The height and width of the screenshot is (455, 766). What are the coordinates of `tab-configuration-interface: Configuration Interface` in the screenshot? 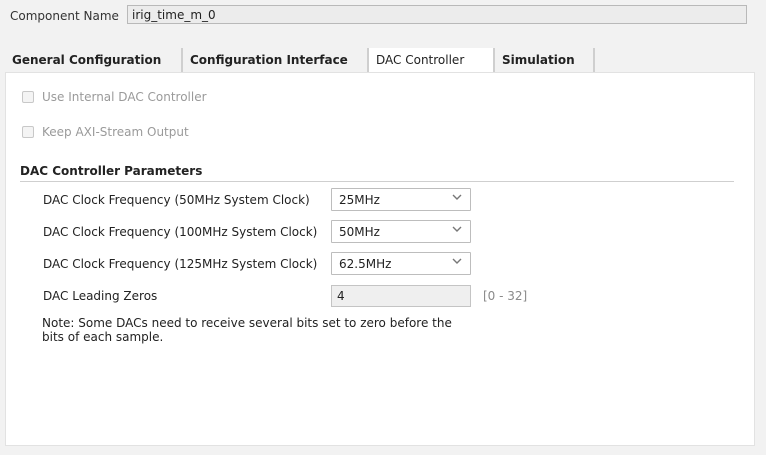 It's located at (276, 60).